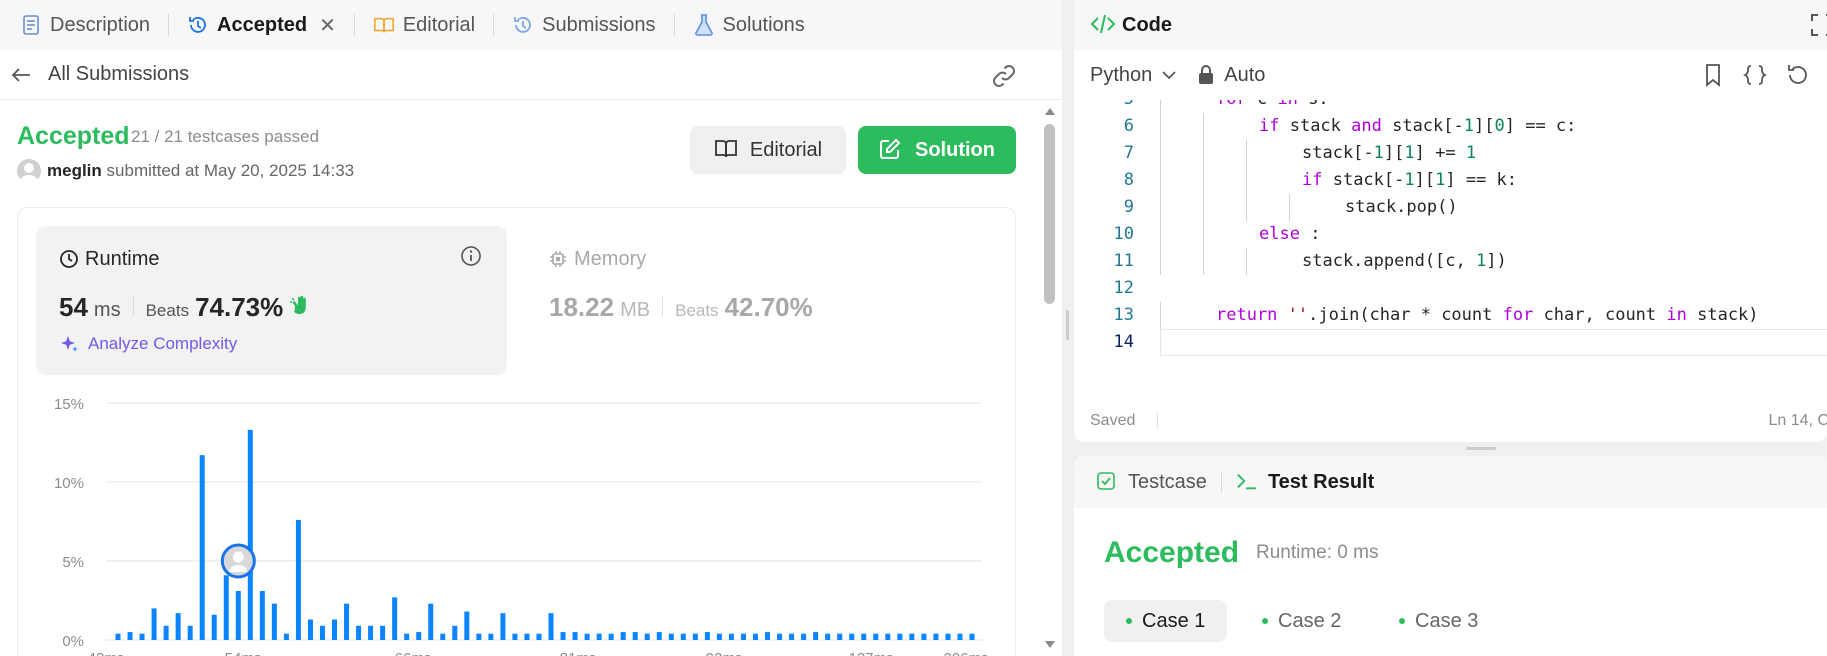  What do you see at coordinates (1450, 234) in the screenshot?
I see `code-line: 10 else :` at bounding box center [1450, 234].